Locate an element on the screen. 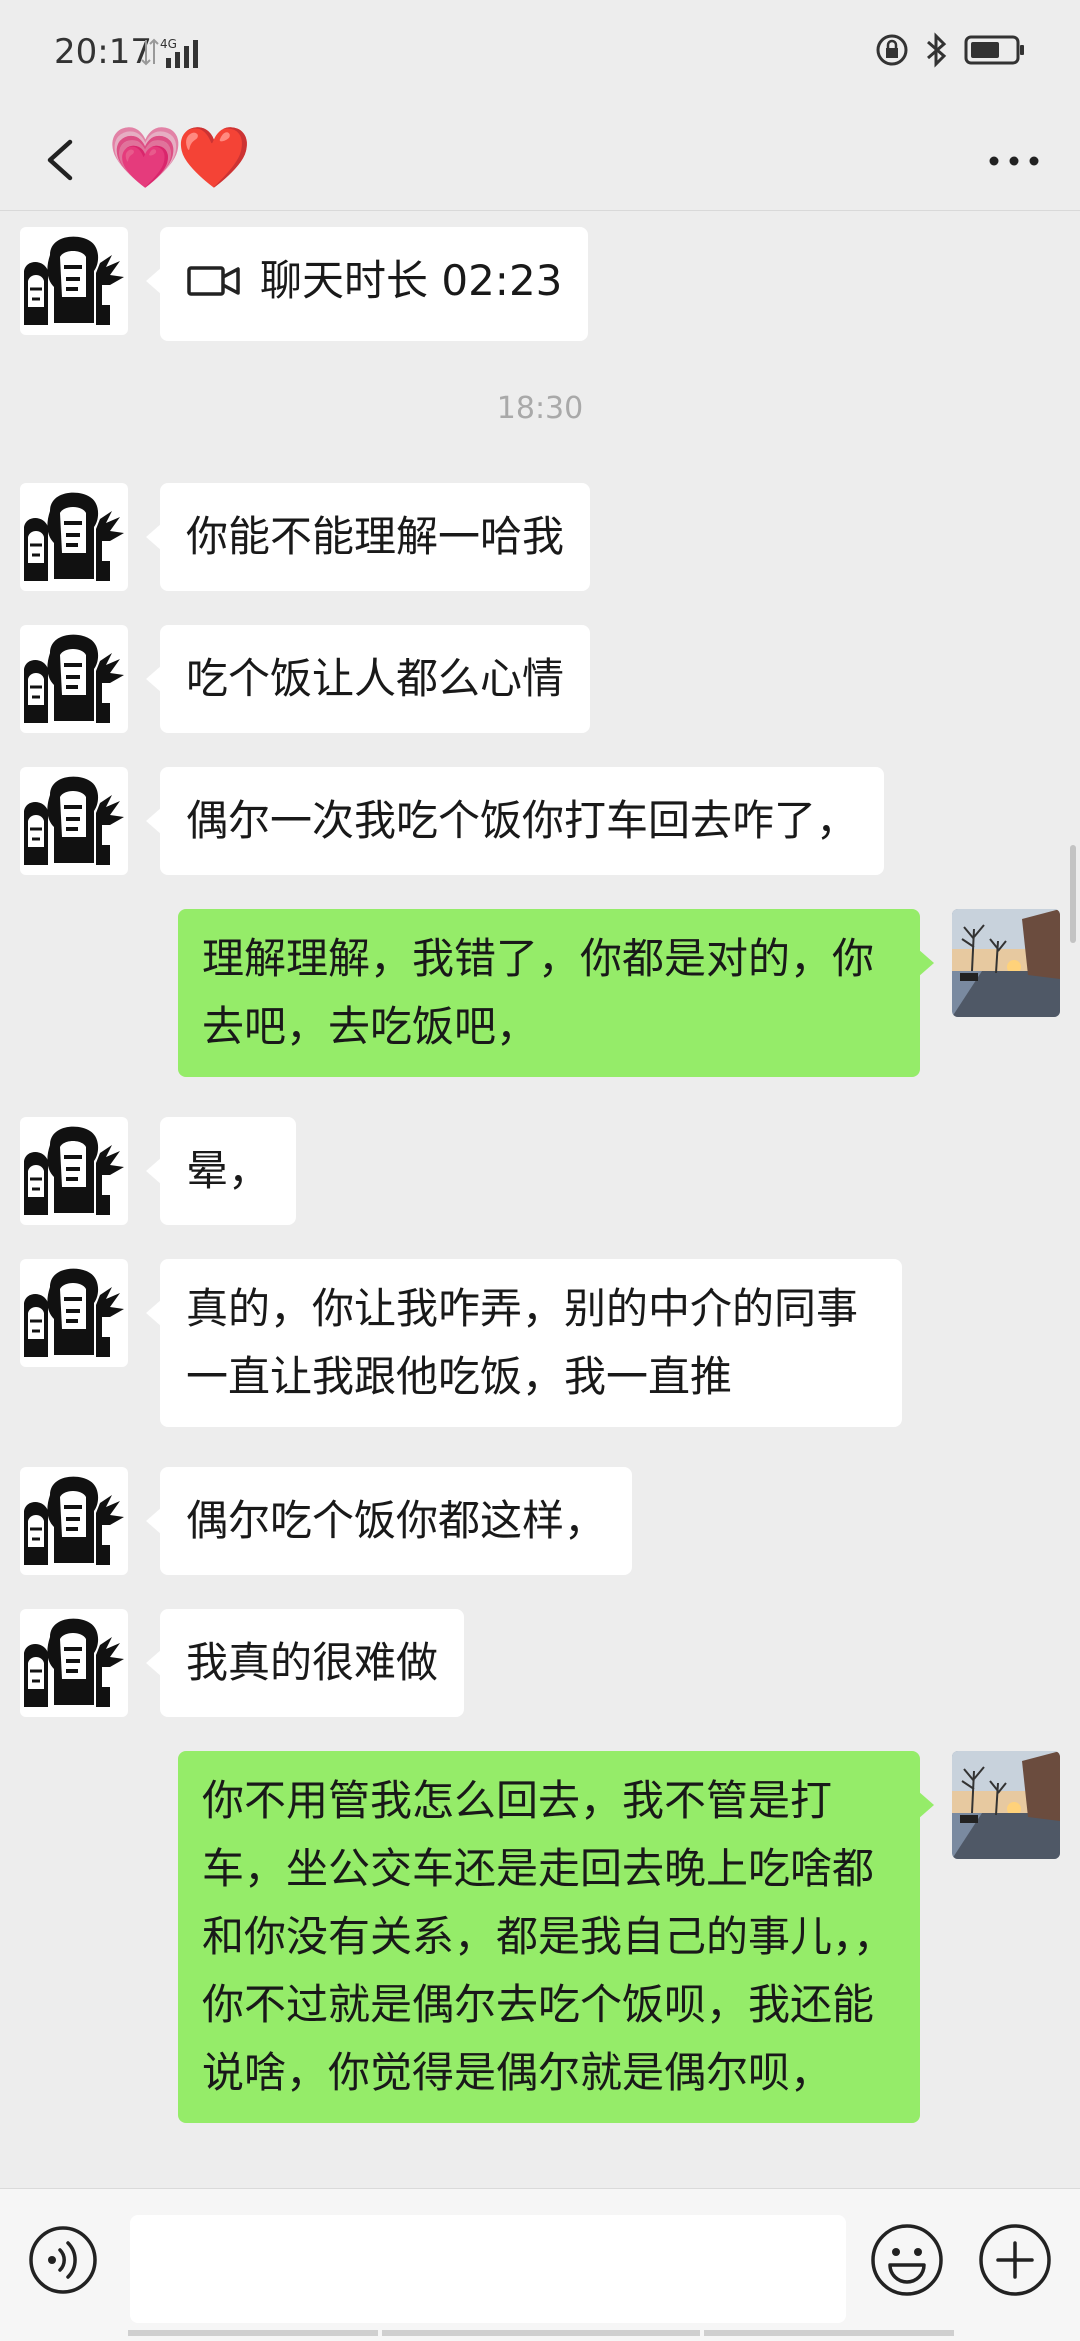 The height and width of the screenshot is (2341, 1080). incoming-message: 晕， is located at coordinates (221, 1171).